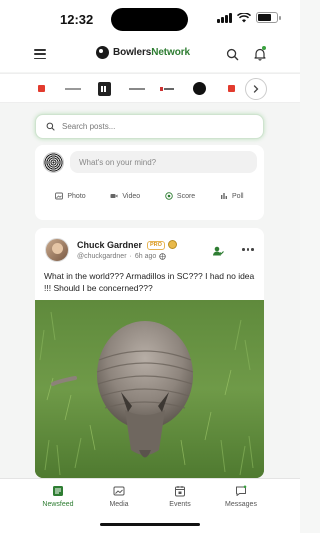 The image size is (320, 533). Describe the element at coordinates (40, 54) in the screenshot. I see `menu-icon` at that location.